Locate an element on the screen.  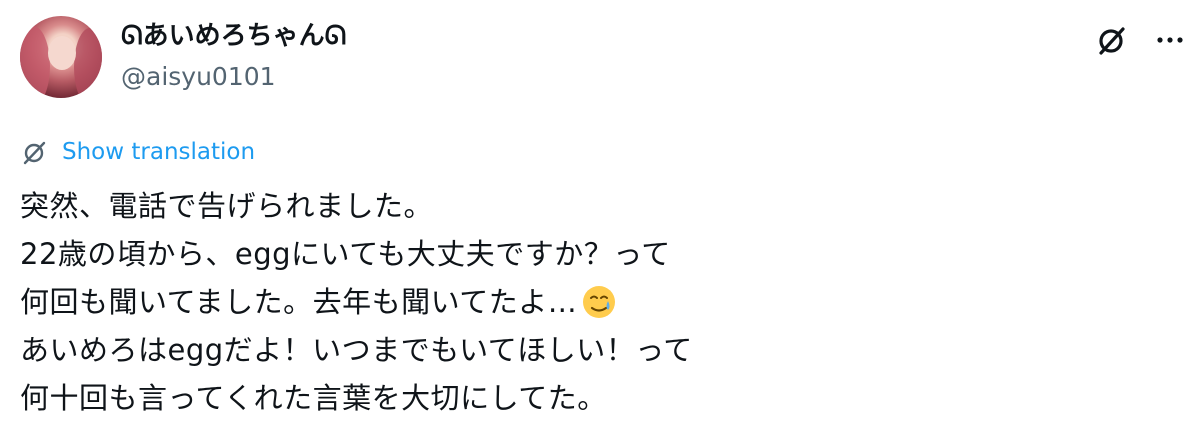
avatar is located at coordinates (61, 57).